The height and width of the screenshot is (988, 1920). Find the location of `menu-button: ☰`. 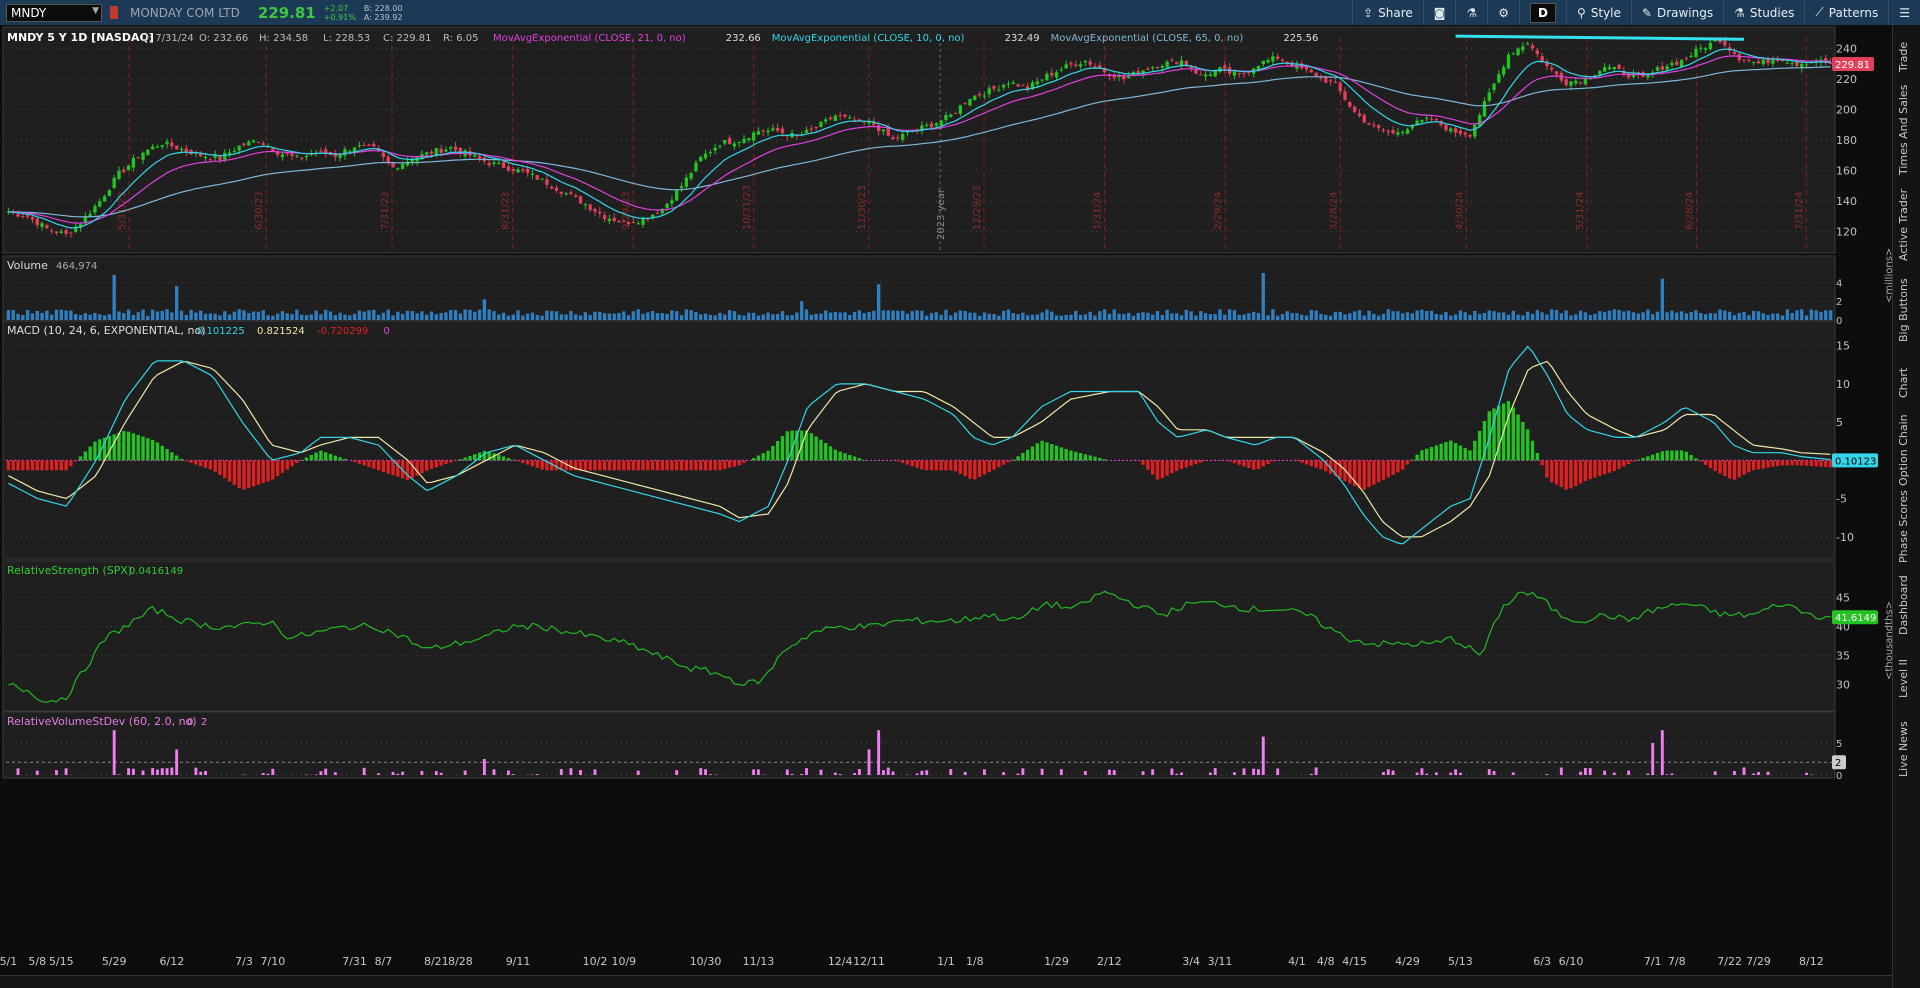

menu-button: ☰ is located at coordinates (1904, 12).